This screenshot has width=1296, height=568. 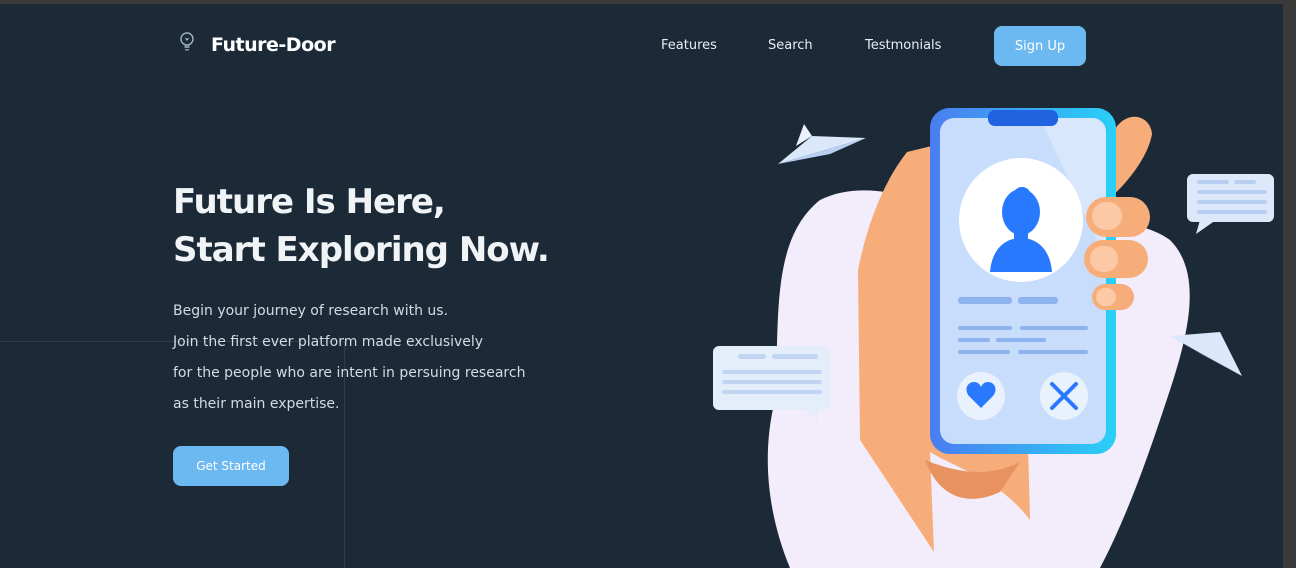 What do you see at coordinates (187, 42) in the screenshot?
I see `lightbulb-icon` at bounding box center [187, 42].